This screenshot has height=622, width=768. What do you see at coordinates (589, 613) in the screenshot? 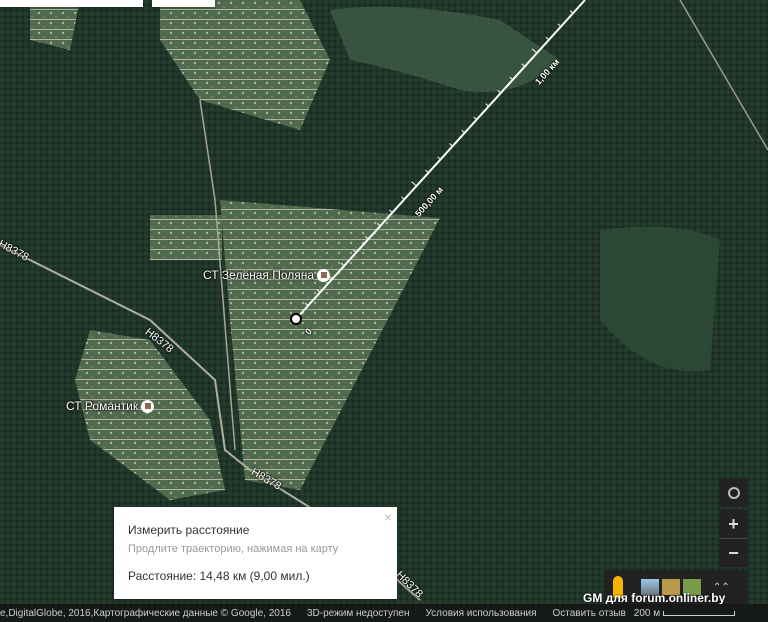
I see `feedback-link: Оставить отзыв` at bounding box center [589, 613].